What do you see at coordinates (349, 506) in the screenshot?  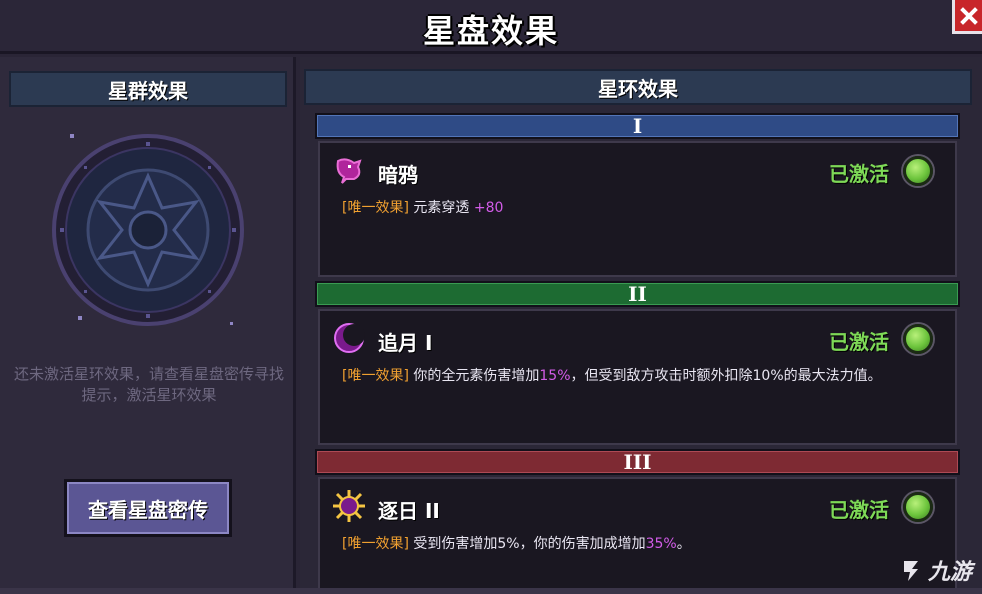 I see `sun-icon` at bounding box center [349, 506].